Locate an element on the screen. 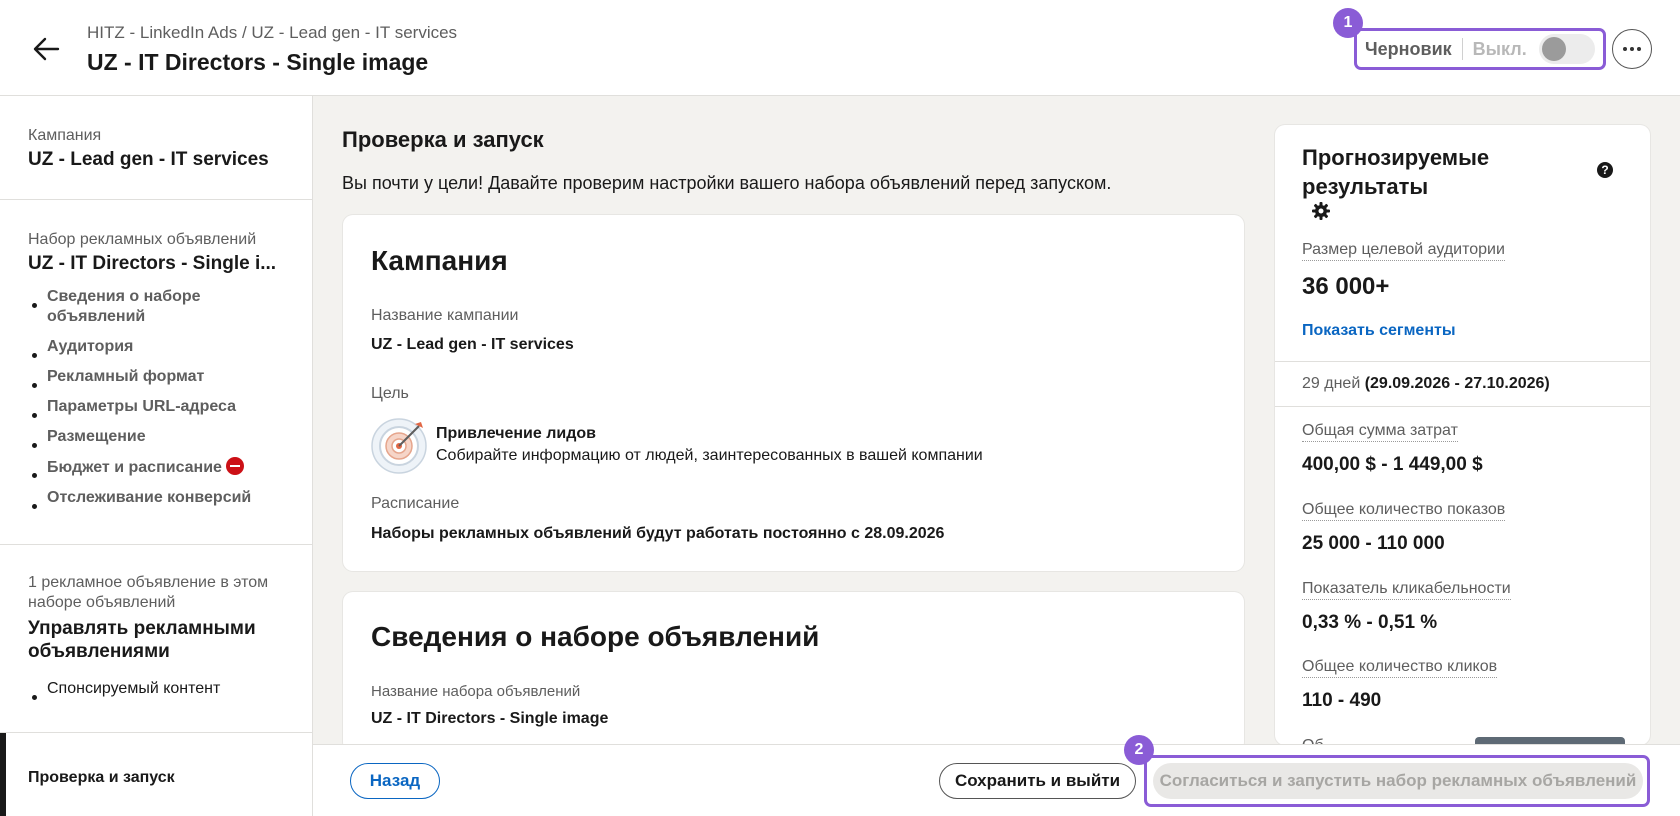  show-segments-link: Показать сегменты is located at coordinates (1379, 331).